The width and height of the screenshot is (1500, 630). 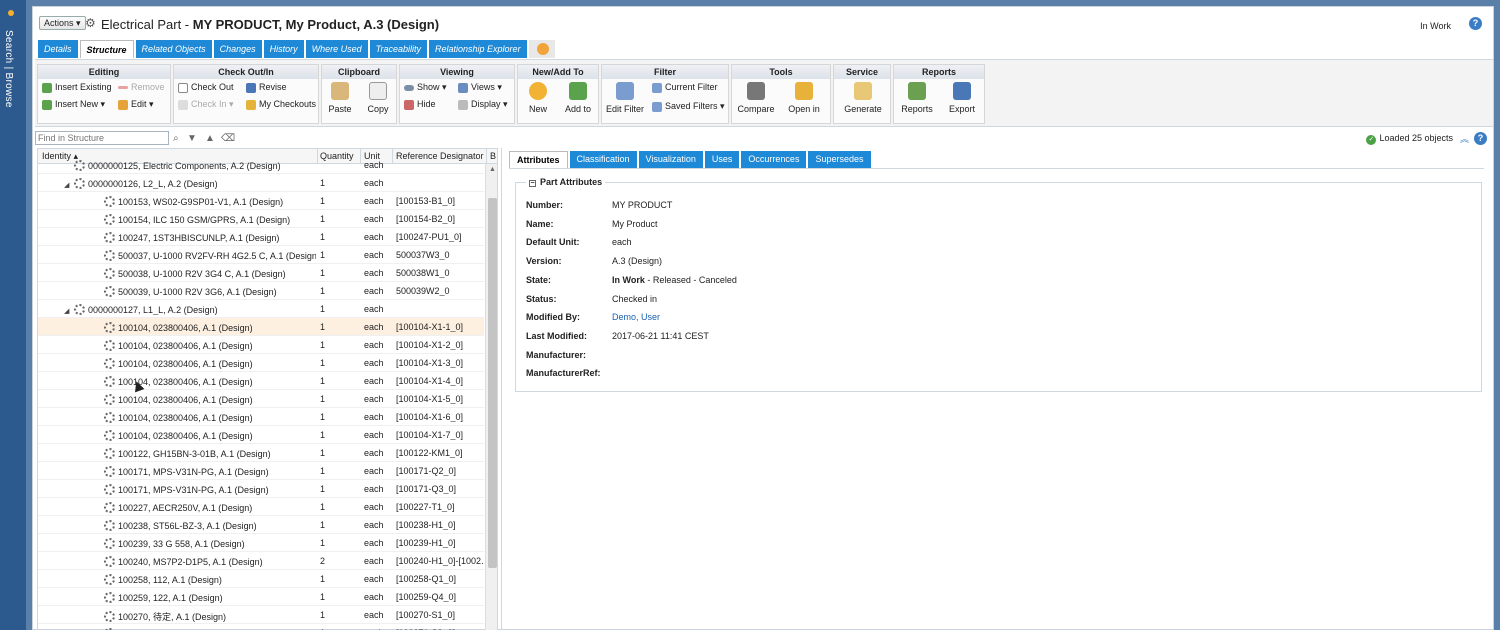 I want to click on current-filter-button: Current Filter, so click(x=685, y=87).